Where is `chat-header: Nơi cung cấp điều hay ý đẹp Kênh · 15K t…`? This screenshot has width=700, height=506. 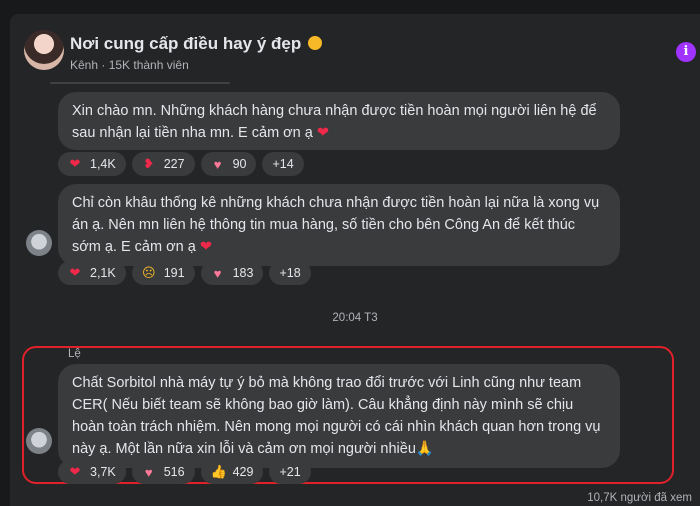
chat-header: Nơi cung cấp điều hay ý đẹp Kênh · 15K t… is located at coordinates (355, 45).